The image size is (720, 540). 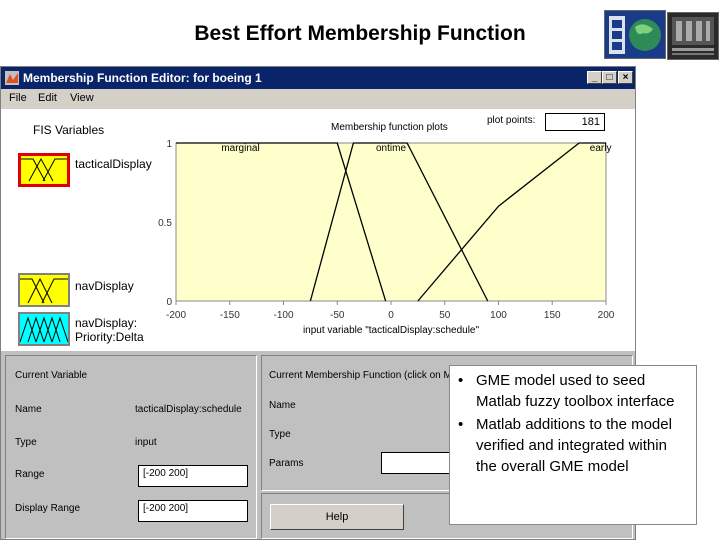 I want to click on fis-variables-label: FIS Variables, so click(x=69, y=130).